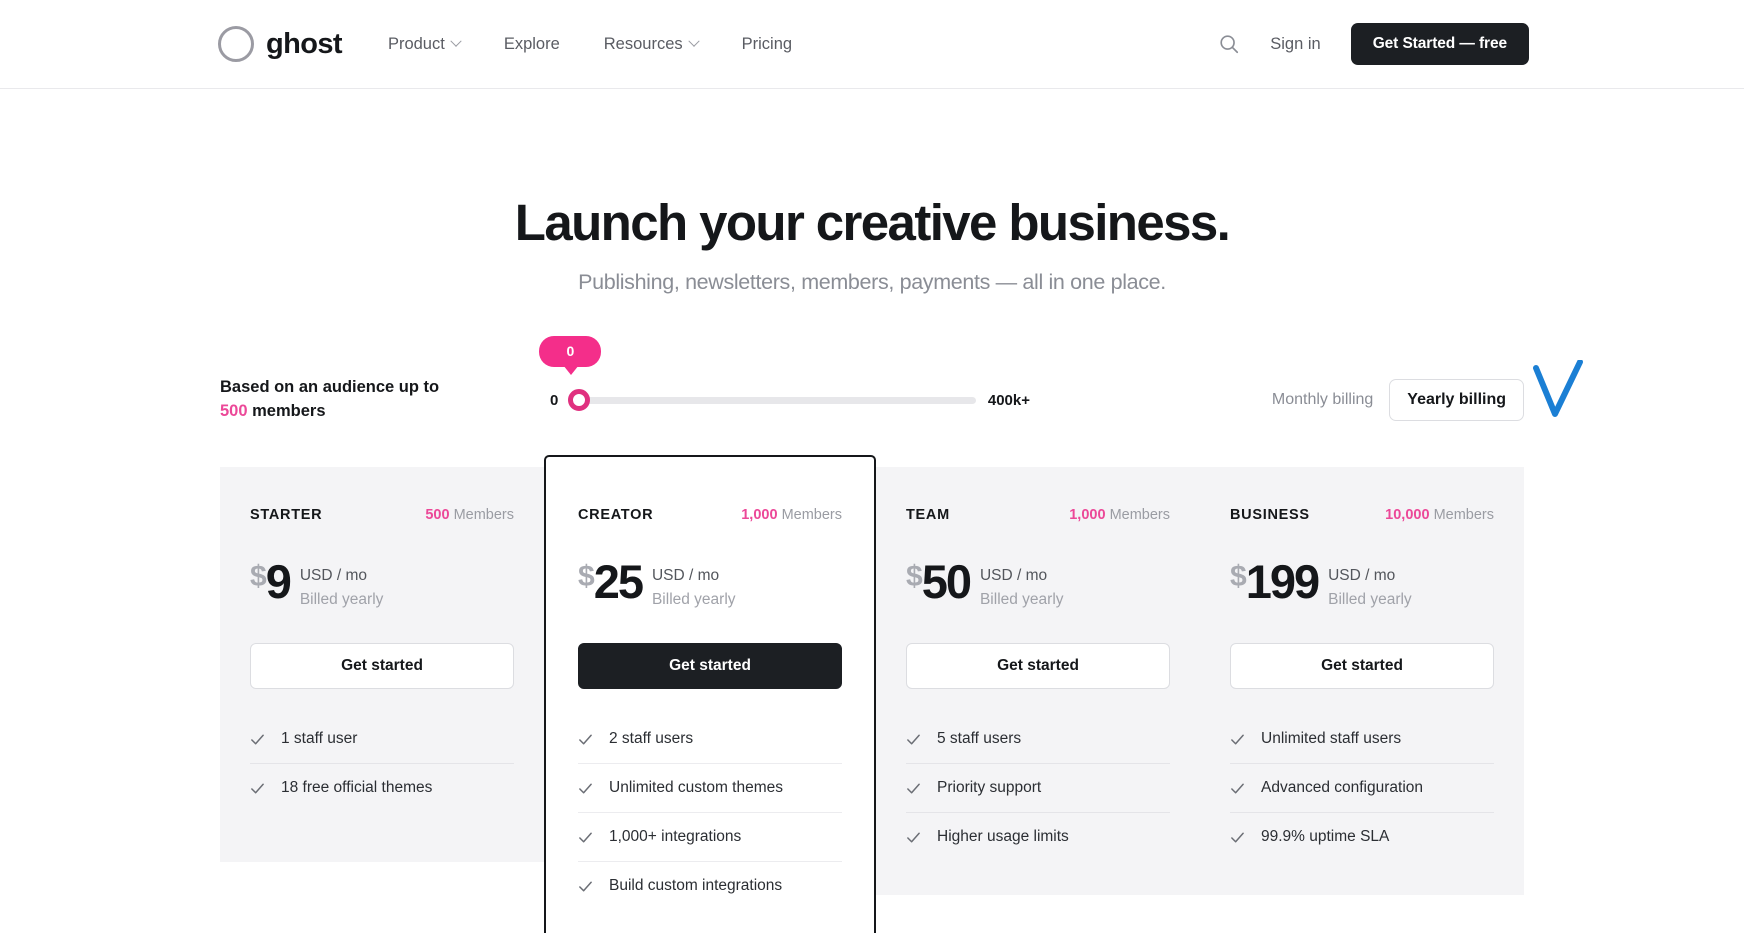  I want to click on audience-summary-line1: Based on an audience up to, so click(330, 387).